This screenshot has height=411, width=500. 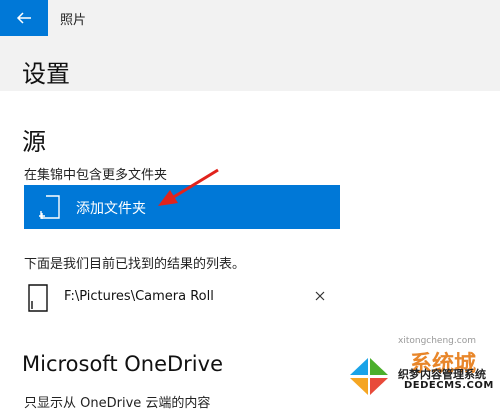 I want to click on back-button, so click(x=24, y=18).